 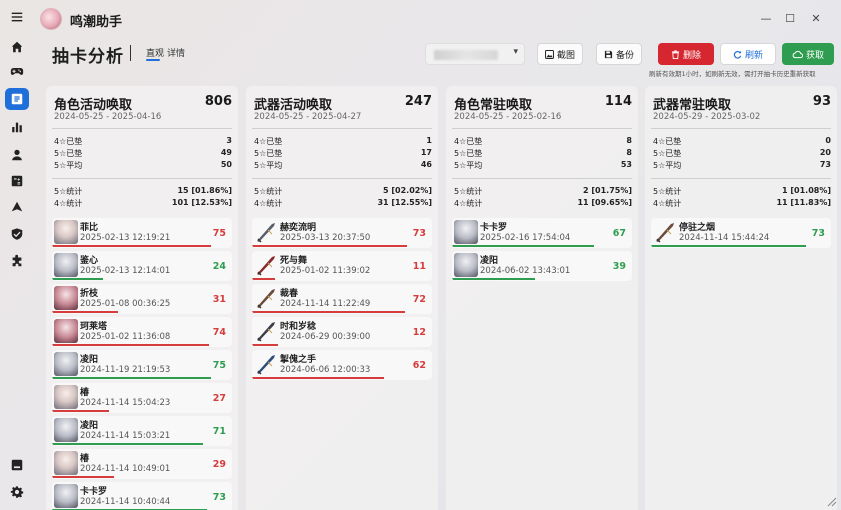 What do you see at coordinates (325, 337) in the screenshot?
I see `record-time: 2024-06-29 00:39:00` at bounding box center [325, 337].